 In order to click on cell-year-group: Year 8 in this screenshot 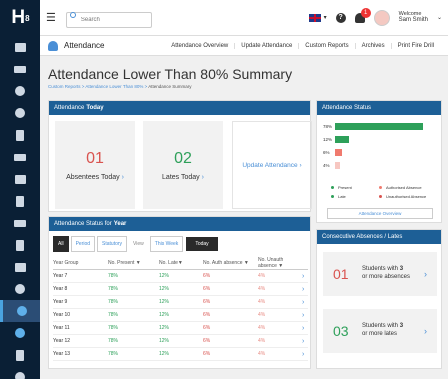, I will do `click(60, 289)`.